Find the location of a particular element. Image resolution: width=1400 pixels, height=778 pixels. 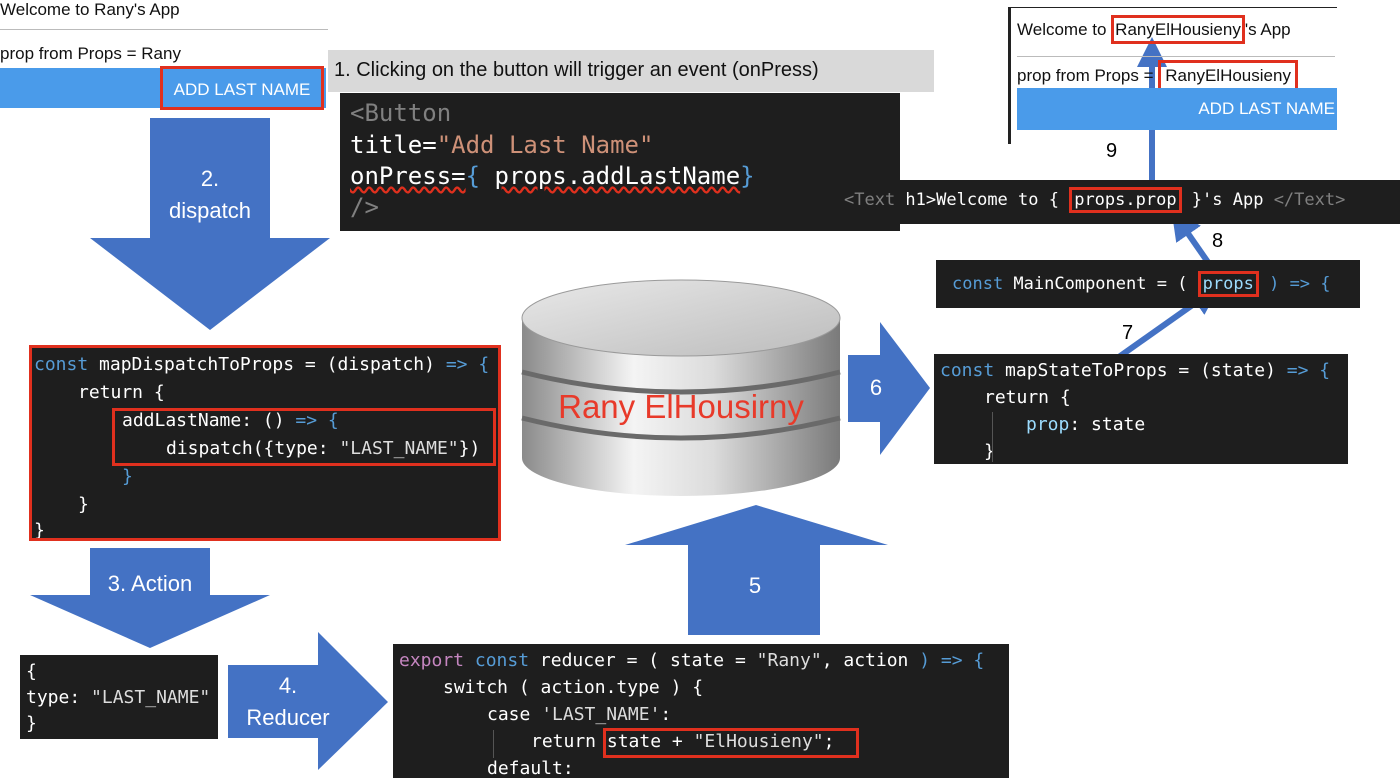

code-mapdispatchtoprops: mapDispatchToProps is located at coordinates (191, 364).